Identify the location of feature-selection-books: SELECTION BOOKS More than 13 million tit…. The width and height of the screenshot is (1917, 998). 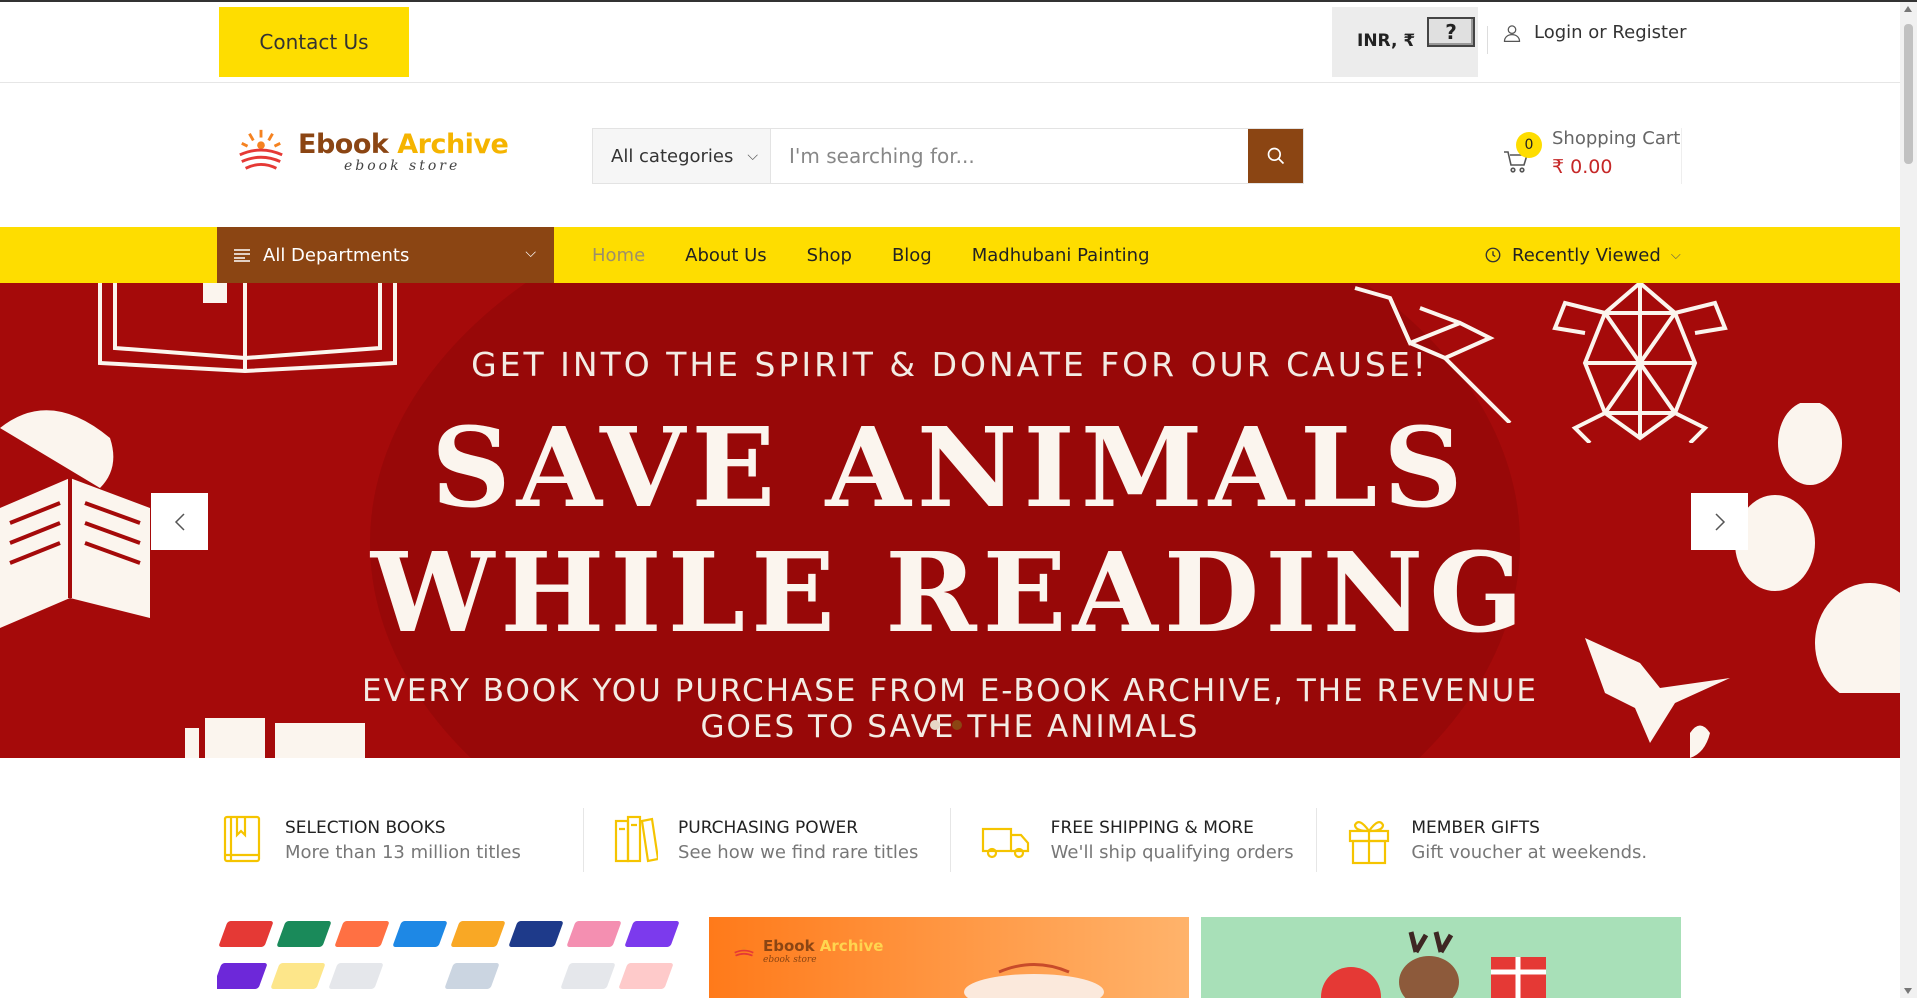
(400, 840).